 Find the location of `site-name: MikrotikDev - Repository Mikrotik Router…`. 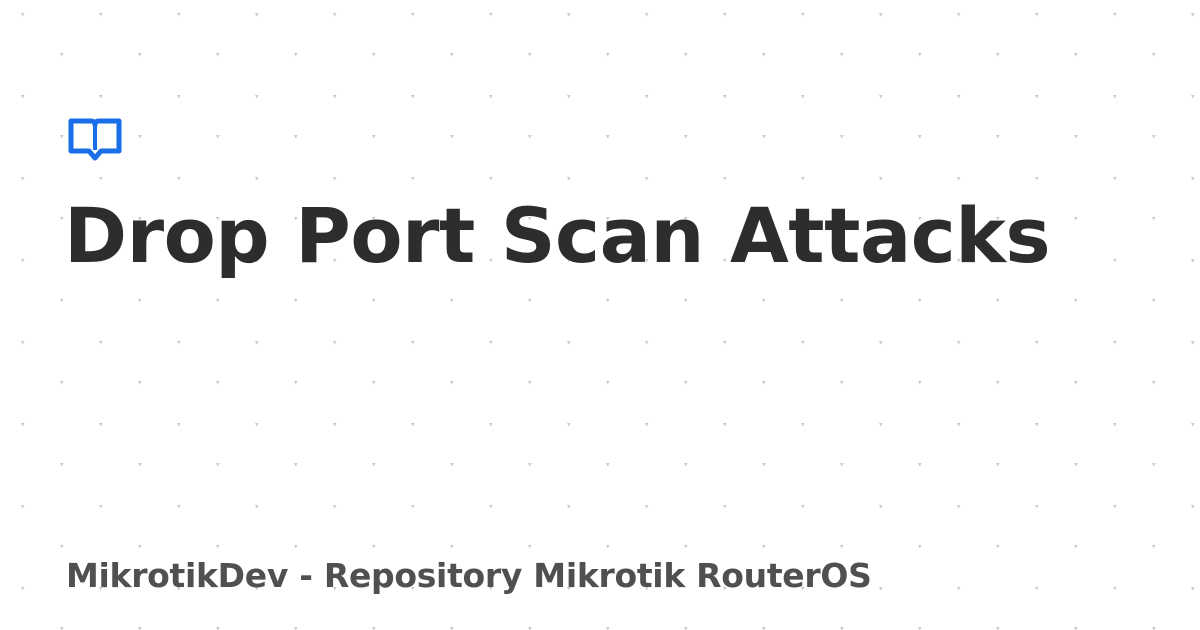

site-name: MikrotikDev - Repository Mikrotik Router… is located at coordinates (469, 576).